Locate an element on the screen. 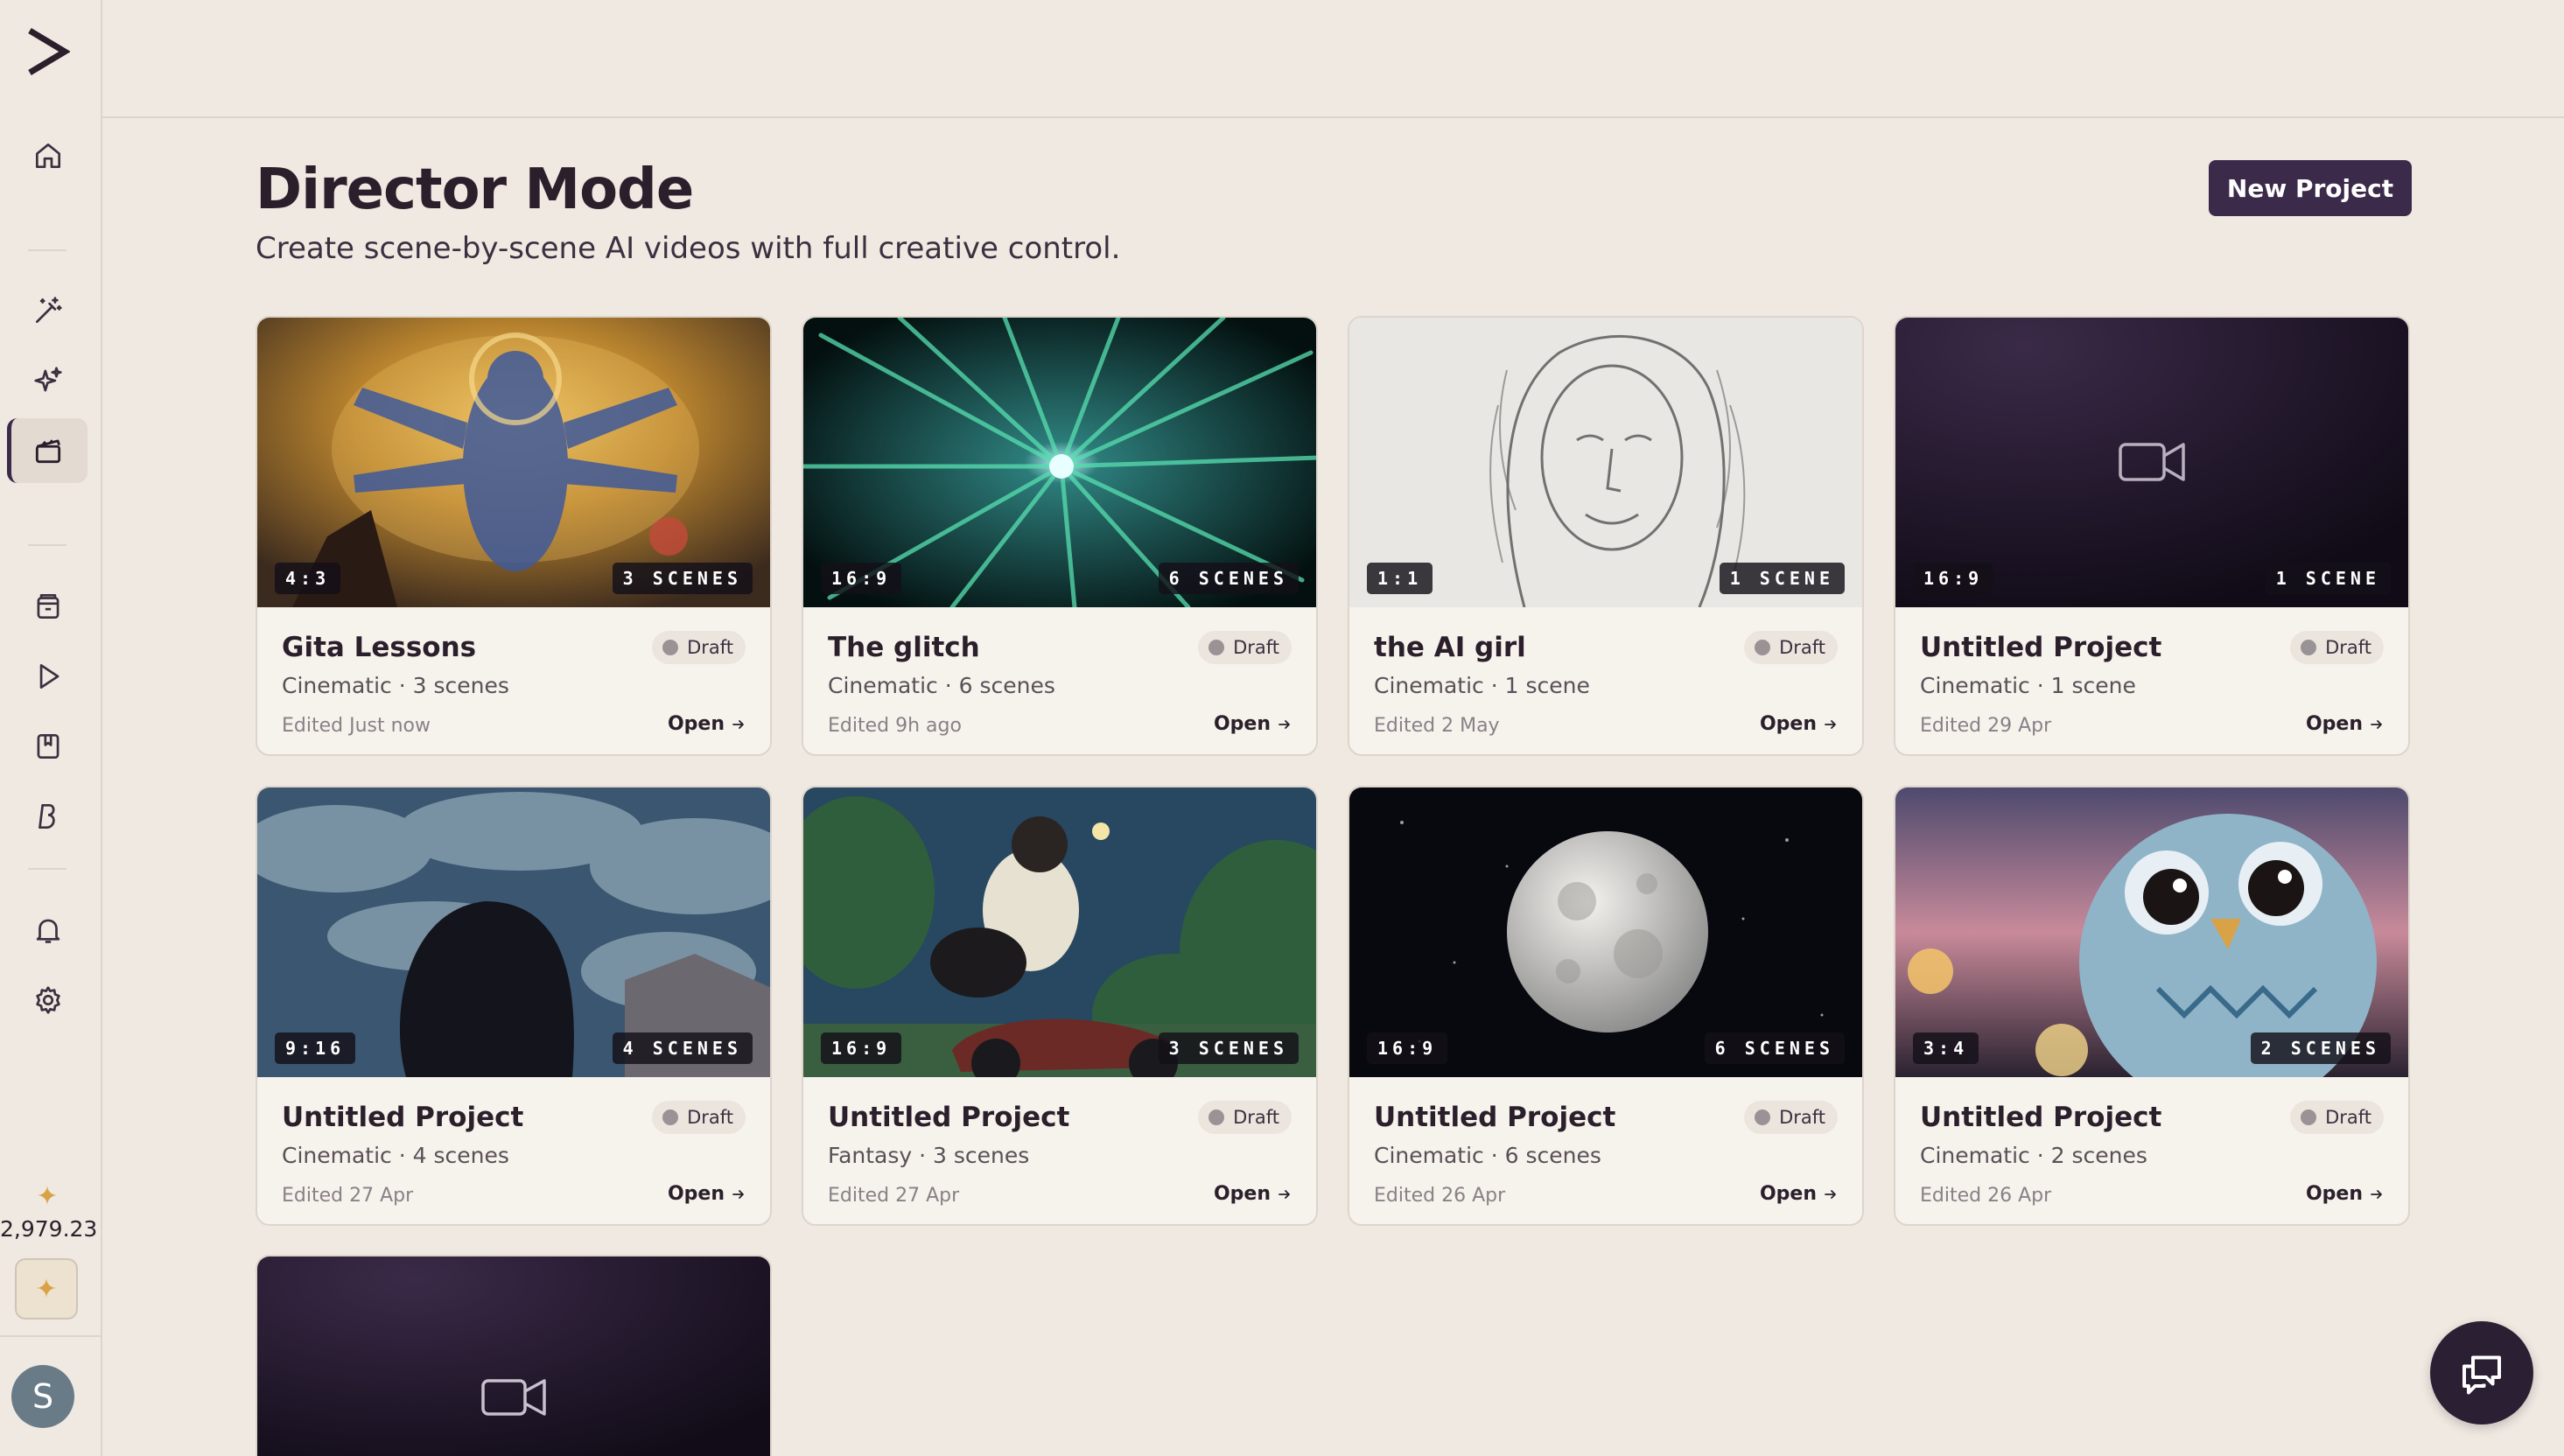  brand-b-icon is located at coordinates (48, 816).